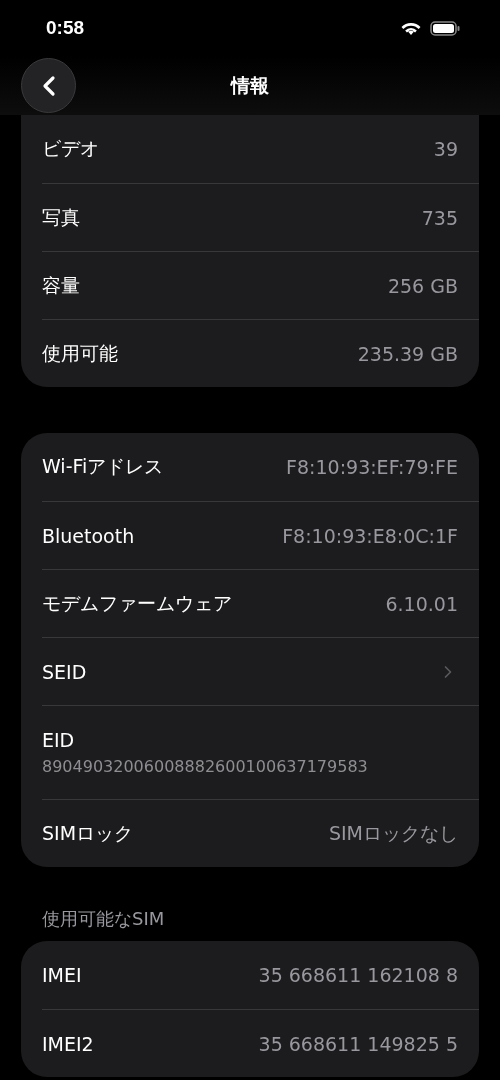  What do you see at coordinates (411, 28) in the screenshot?
I see `wifi-icon` at bounding box center [411, 28].